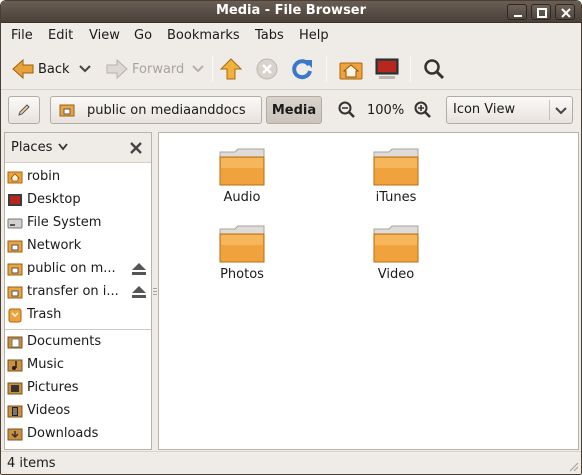 The image size is (582, 475). I want to click on view-mode-select: Icon View, so click(509, 110).